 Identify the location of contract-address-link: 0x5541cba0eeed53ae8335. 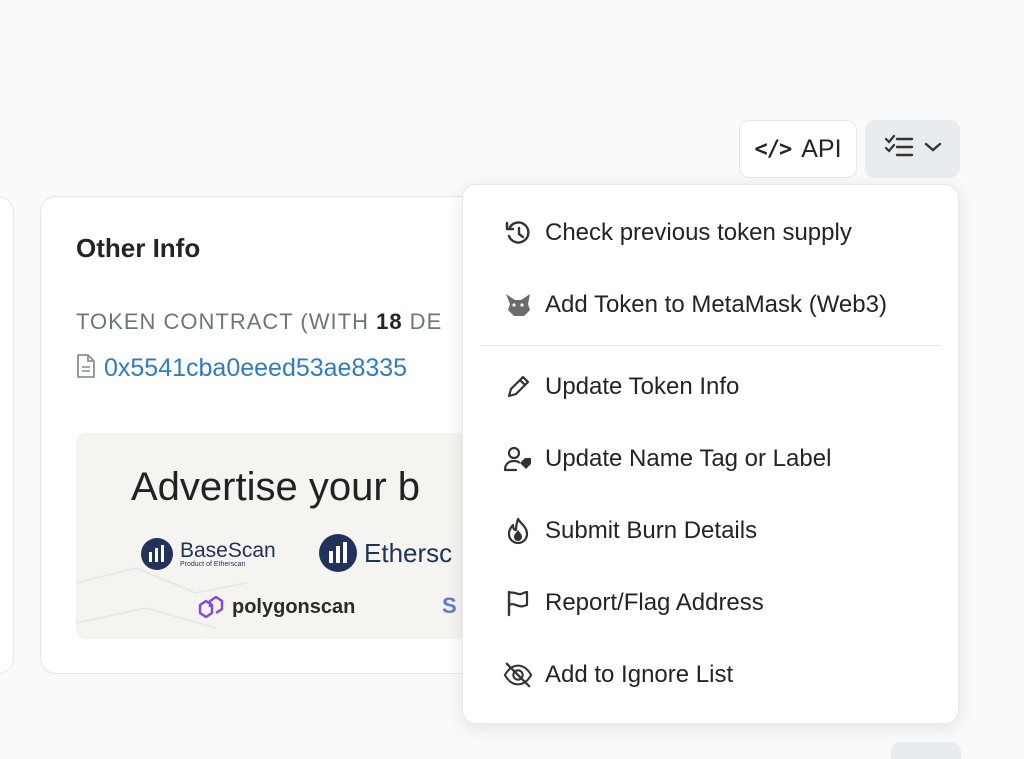
(255, 368).